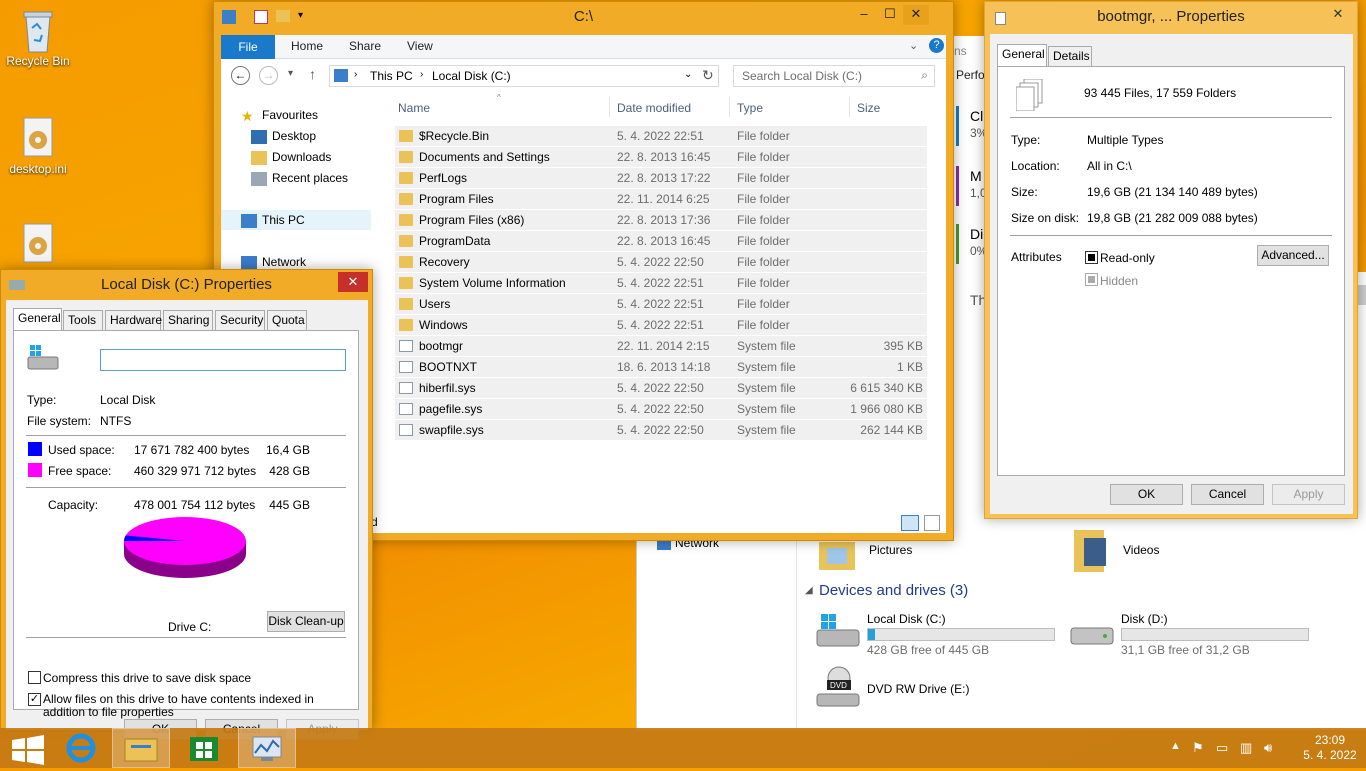  What do you see at coordinates (977, 300) in the screenshot?
I see `strip-text: Th` at bounding box center [977, 300].